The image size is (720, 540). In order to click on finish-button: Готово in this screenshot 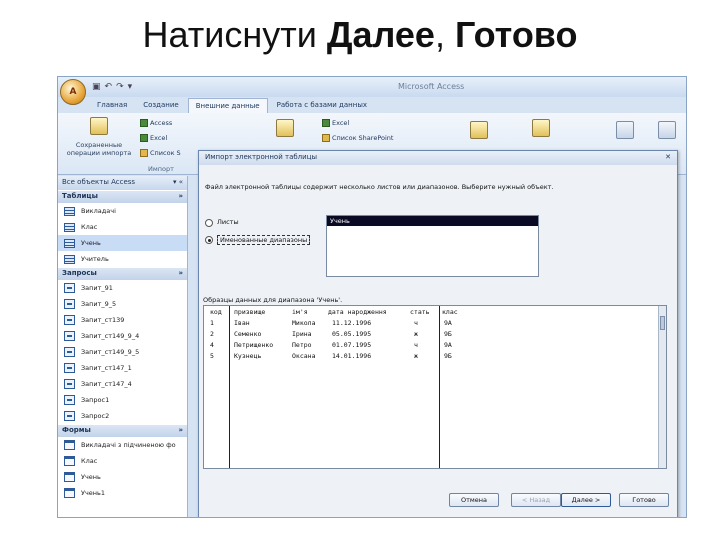, I will do `click(644, 500)`.